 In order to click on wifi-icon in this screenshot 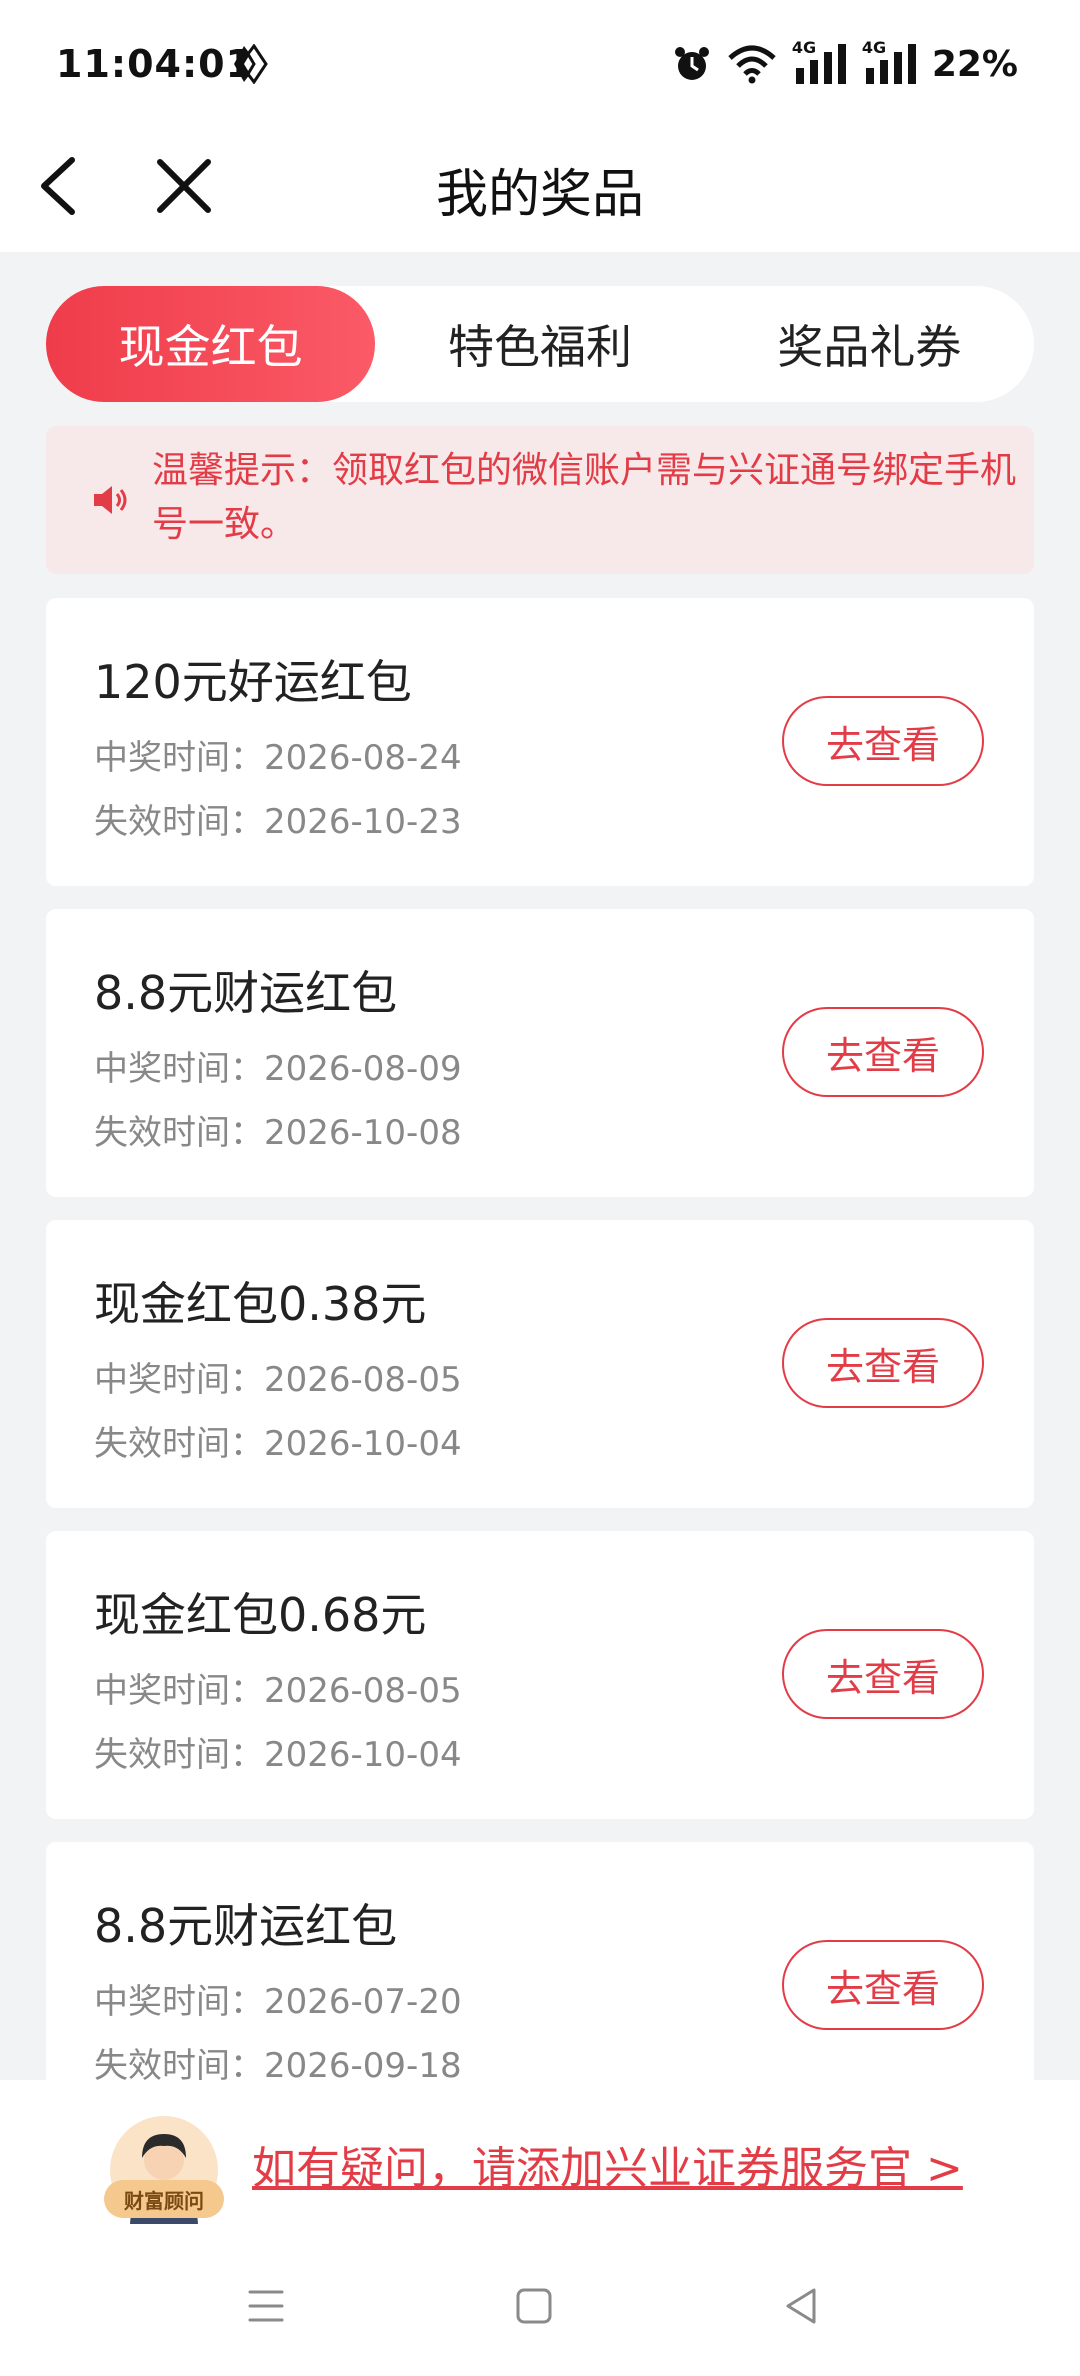, I will do `click(752, 64)`.